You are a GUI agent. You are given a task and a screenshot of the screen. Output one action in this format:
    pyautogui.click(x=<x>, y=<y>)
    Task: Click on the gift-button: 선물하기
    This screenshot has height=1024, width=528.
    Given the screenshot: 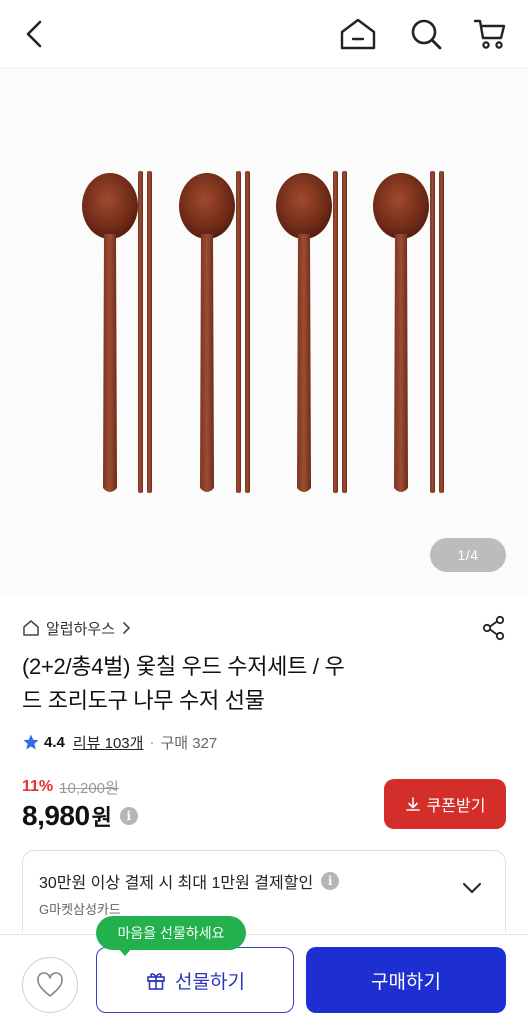 What is the action you would take?
    pyautogui.click(x=195, y=980)
    